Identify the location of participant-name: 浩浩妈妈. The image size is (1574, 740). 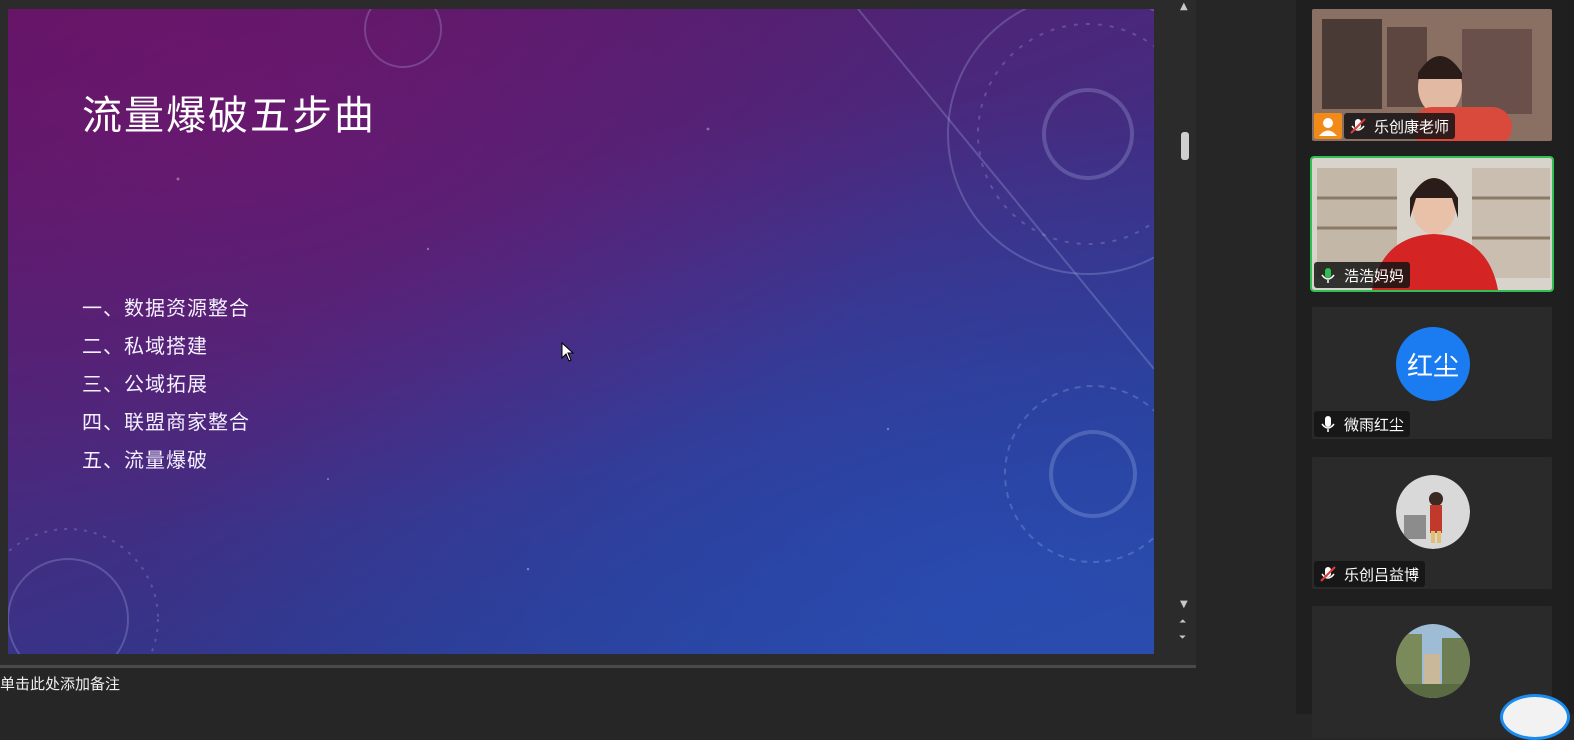
(1374, 275).